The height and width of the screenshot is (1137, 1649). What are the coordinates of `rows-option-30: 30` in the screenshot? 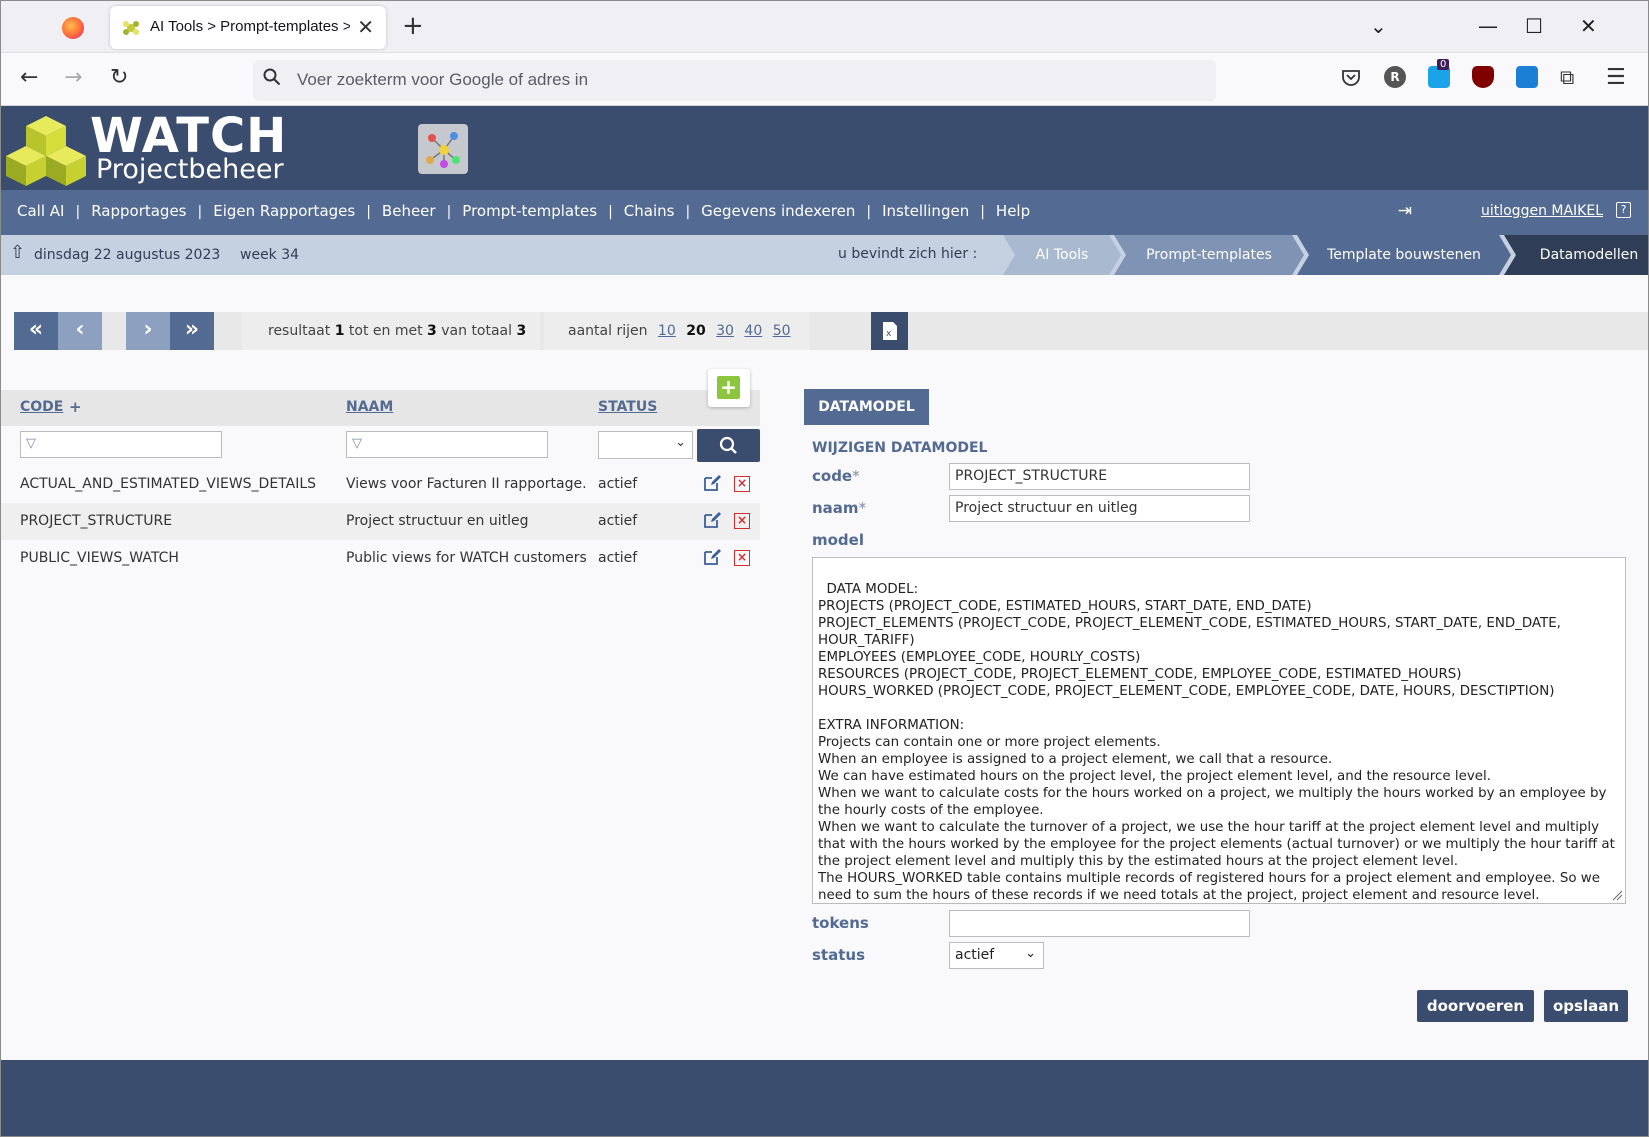 It's located at (725, 331).